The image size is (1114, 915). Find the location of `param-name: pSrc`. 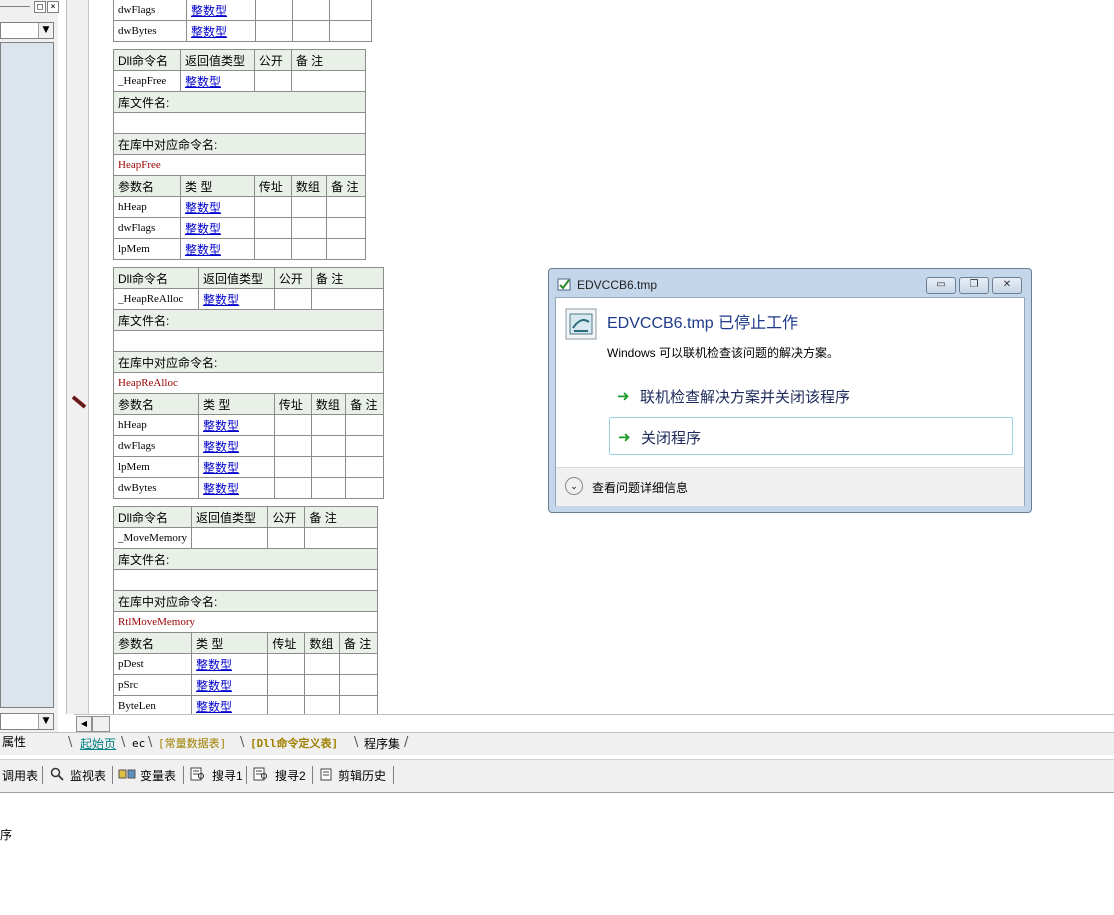

param-name: pSrc is located at coordinates (152, 685).